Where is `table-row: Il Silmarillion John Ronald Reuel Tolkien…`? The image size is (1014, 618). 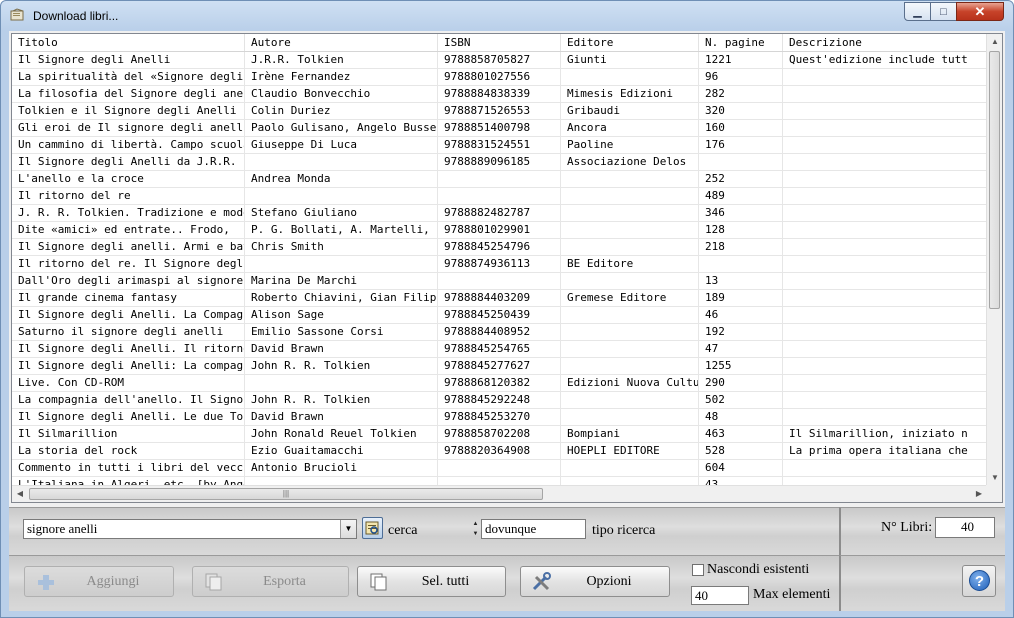
table-row: Il Silmarillion John Ronald Reuel Tolkien… is located at coordinates (499, 434).